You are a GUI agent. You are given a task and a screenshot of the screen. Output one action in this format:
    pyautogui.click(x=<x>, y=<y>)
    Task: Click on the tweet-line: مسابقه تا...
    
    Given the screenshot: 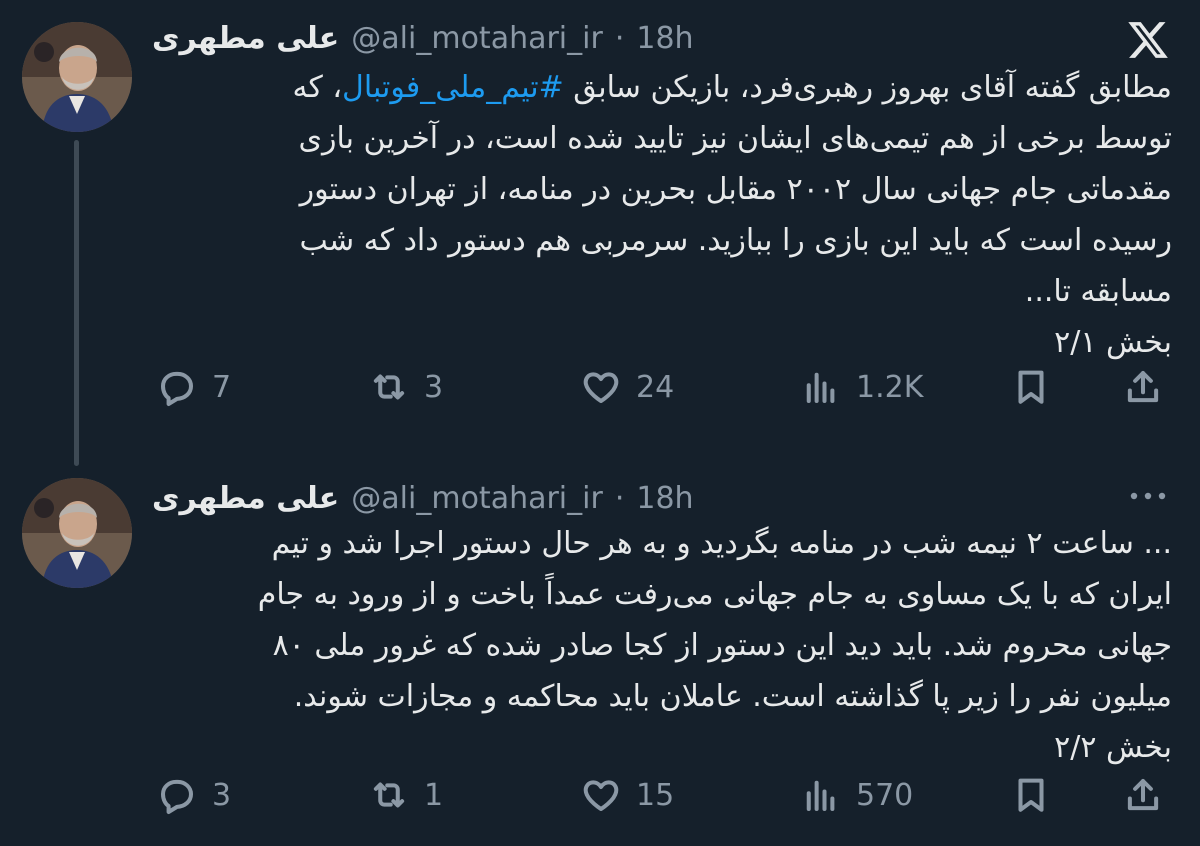 What is the action you would take?
    pyautogui.click(x=1098, y=291)
    